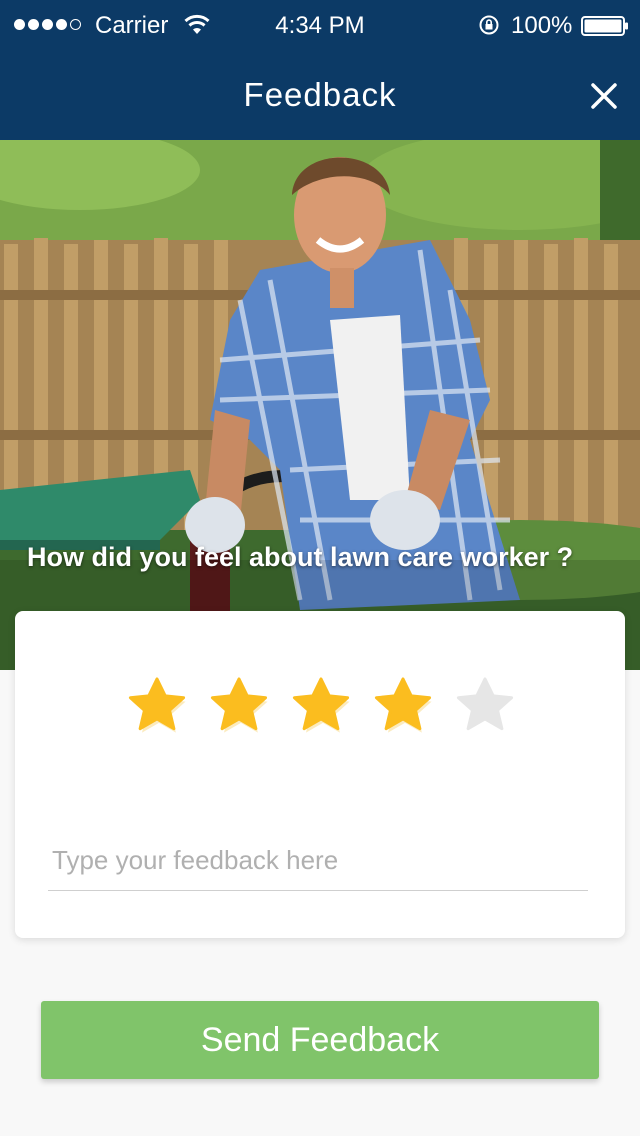  What do you see at coordinates (320, 94) in the screenshot?
I see `page-title: Feedback` at bounding box center [320, 94].